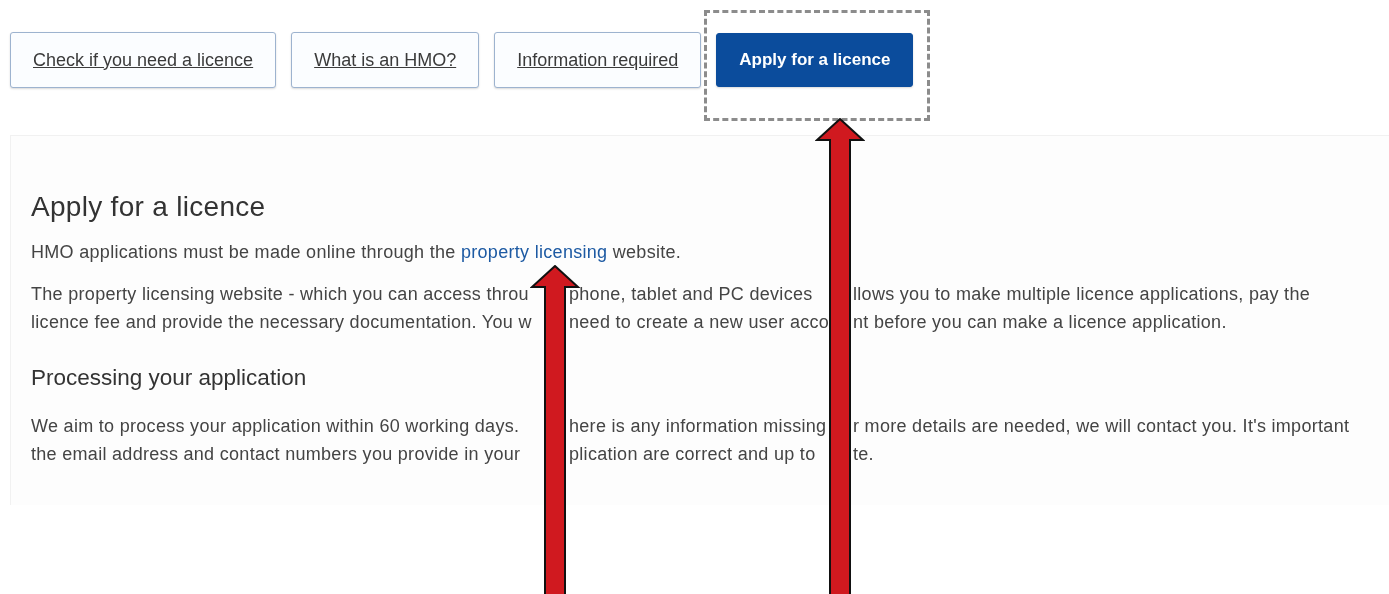  What do you see at coordinates (1040, 322) in the screenshot?
I see `body-text: nt before you can make a licence application.` at bounding box center [1040, 322].